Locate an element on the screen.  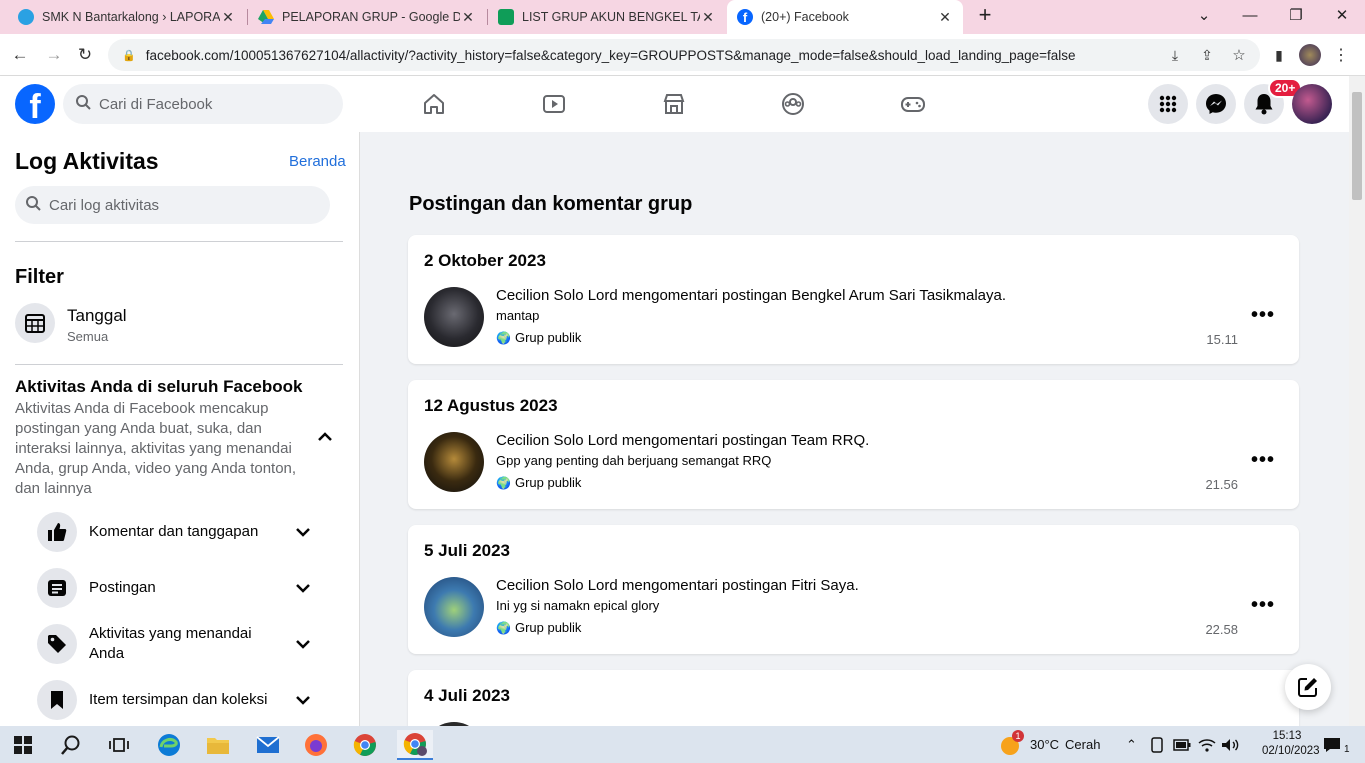
windows-start-icon is located at coordinates (23, 745).